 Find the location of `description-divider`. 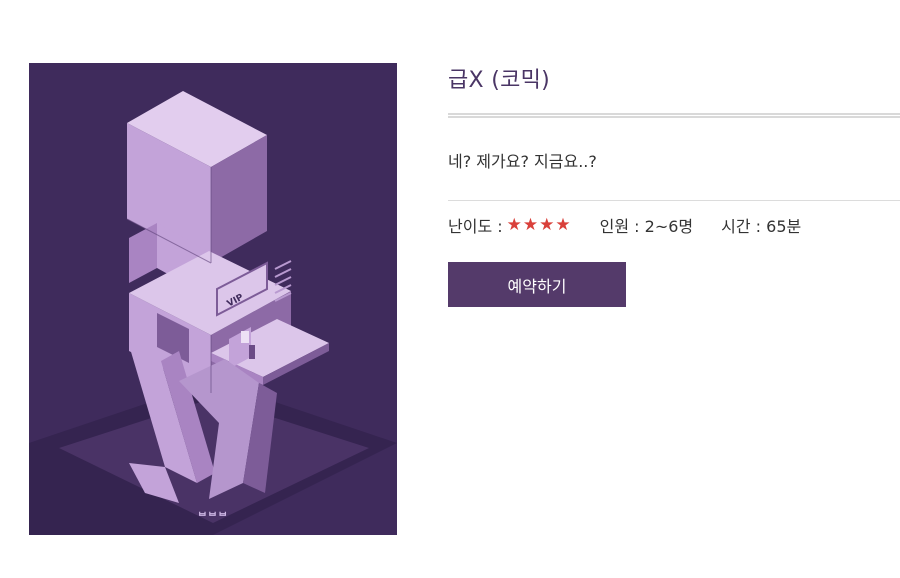

description-divider is located at coordinates (674, 200).